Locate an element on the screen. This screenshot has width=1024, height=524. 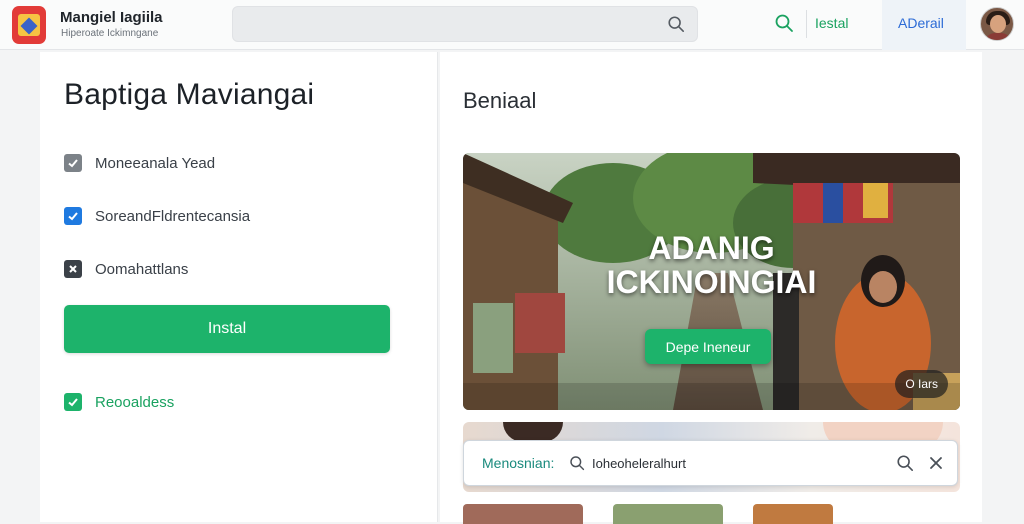
install-button: Instal is located at coordinates (227, 329).